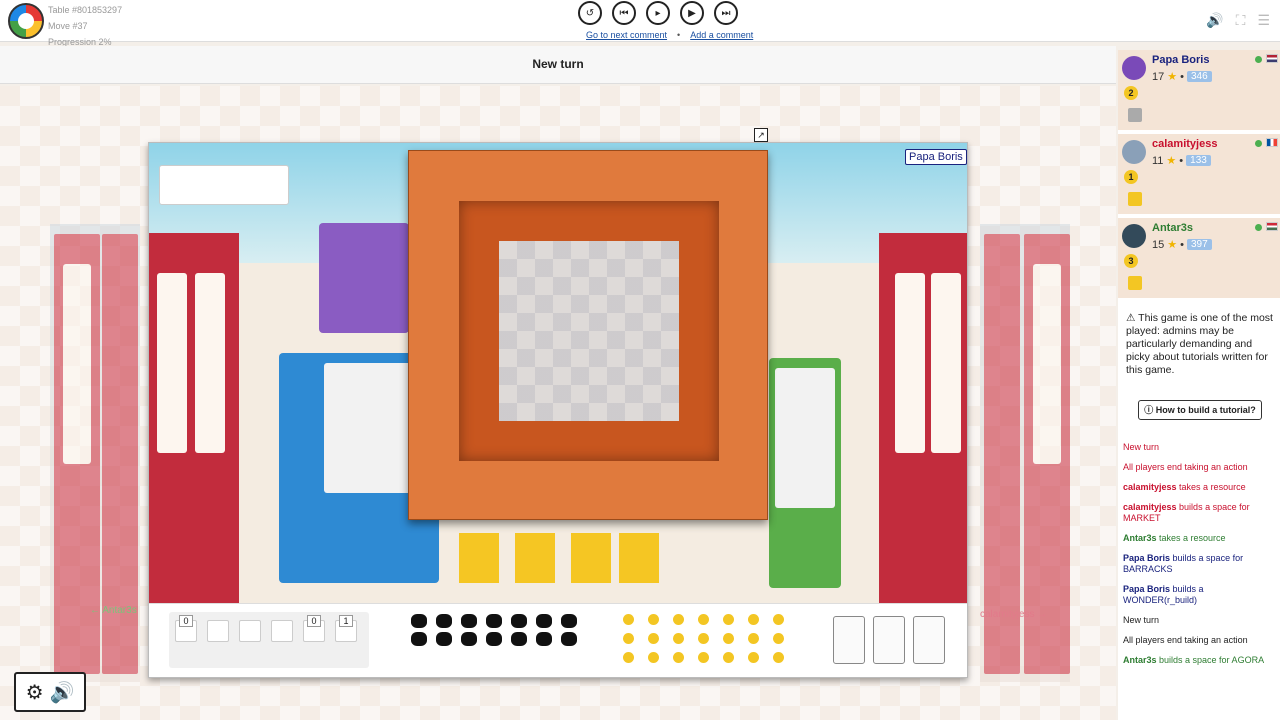 The width and height of the screenshot is (1280, 720). I want to click on warning-icon: ⚠, so click(1131, 318).